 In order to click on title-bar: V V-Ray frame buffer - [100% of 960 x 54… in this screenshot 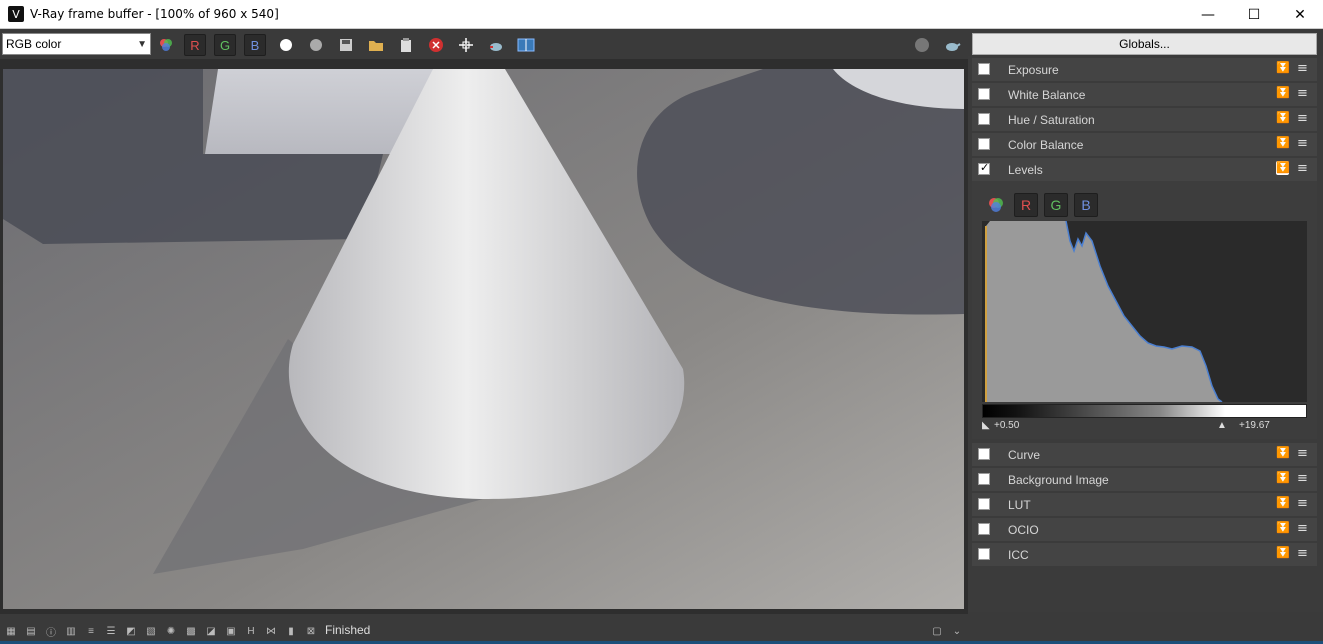, I will do `click(661, 14)`.